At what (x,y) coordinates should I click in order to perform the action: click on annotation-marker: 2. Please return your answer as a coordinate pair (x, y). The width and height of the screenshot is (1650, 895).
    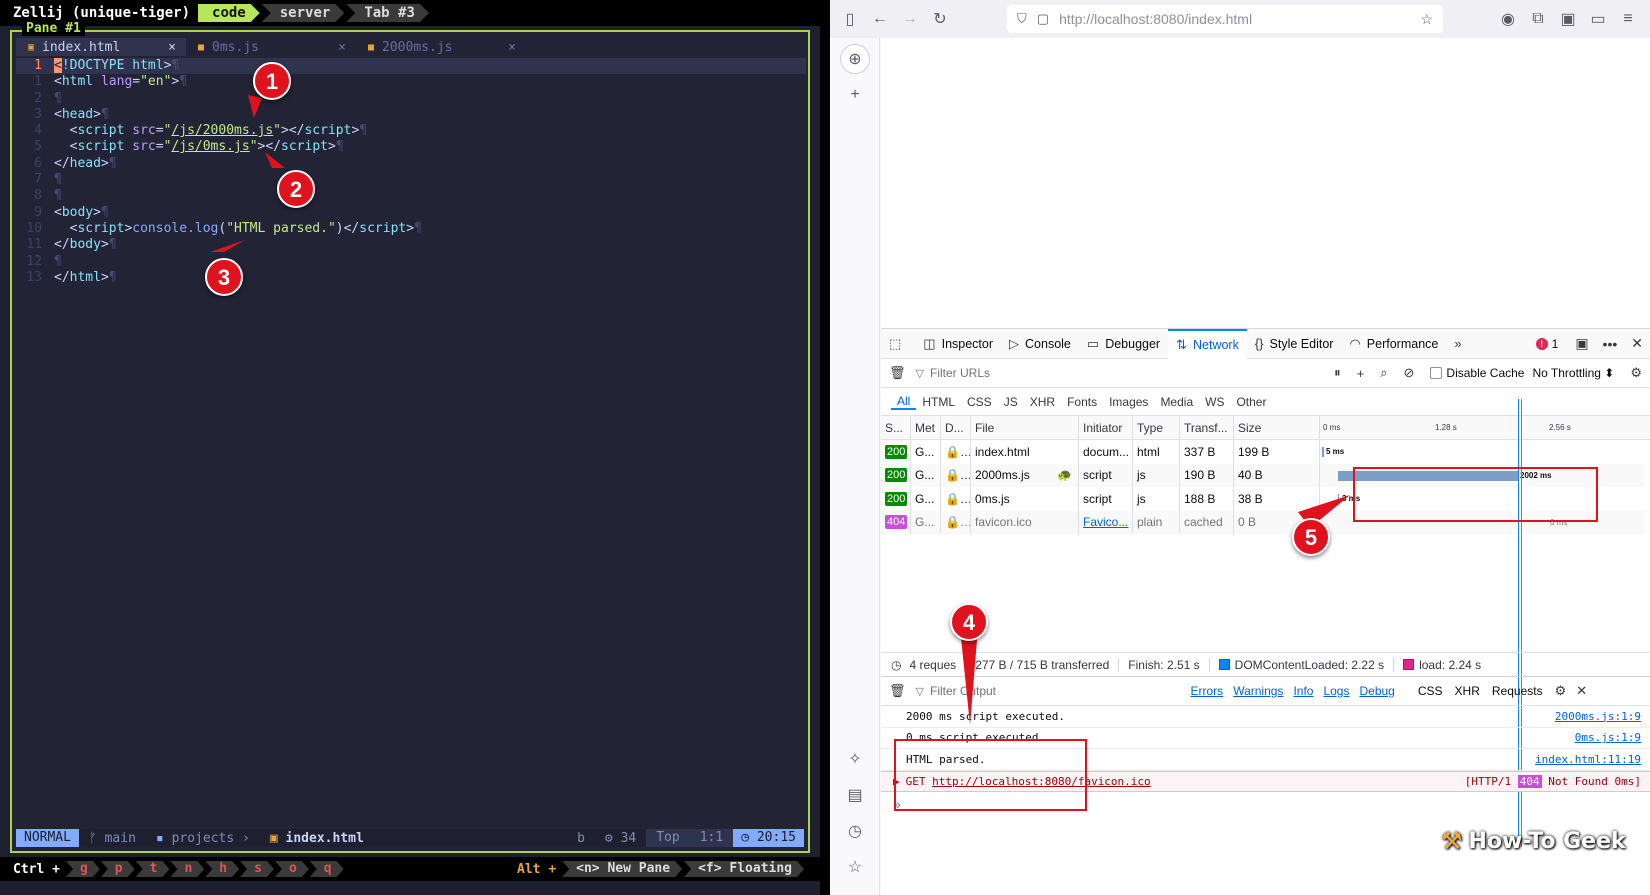
    Looking at the image, I should click on (296, 189).